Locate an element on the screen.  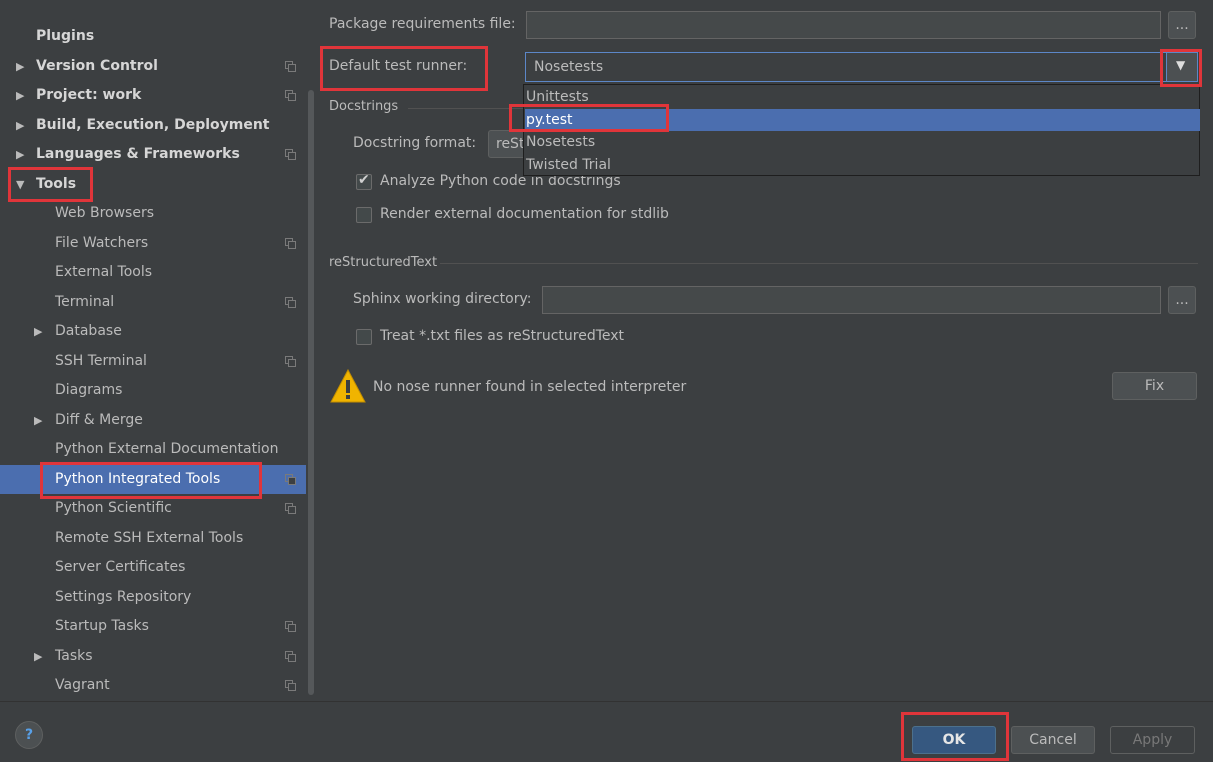
sidebar-item-project-work: ▶ Project: work is located at coordinates (153, 95).